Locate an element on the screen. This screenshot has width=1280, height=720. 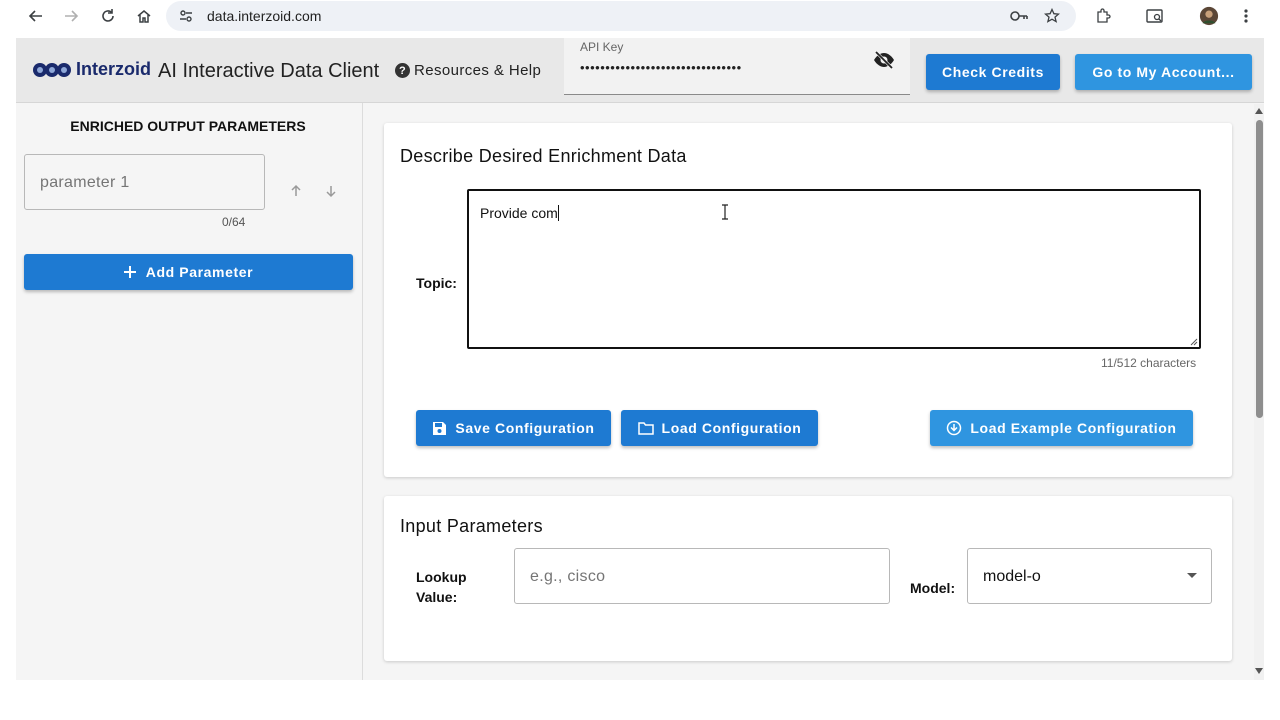
url-text: data.interzoid.com is located at coordinates (264, 16).